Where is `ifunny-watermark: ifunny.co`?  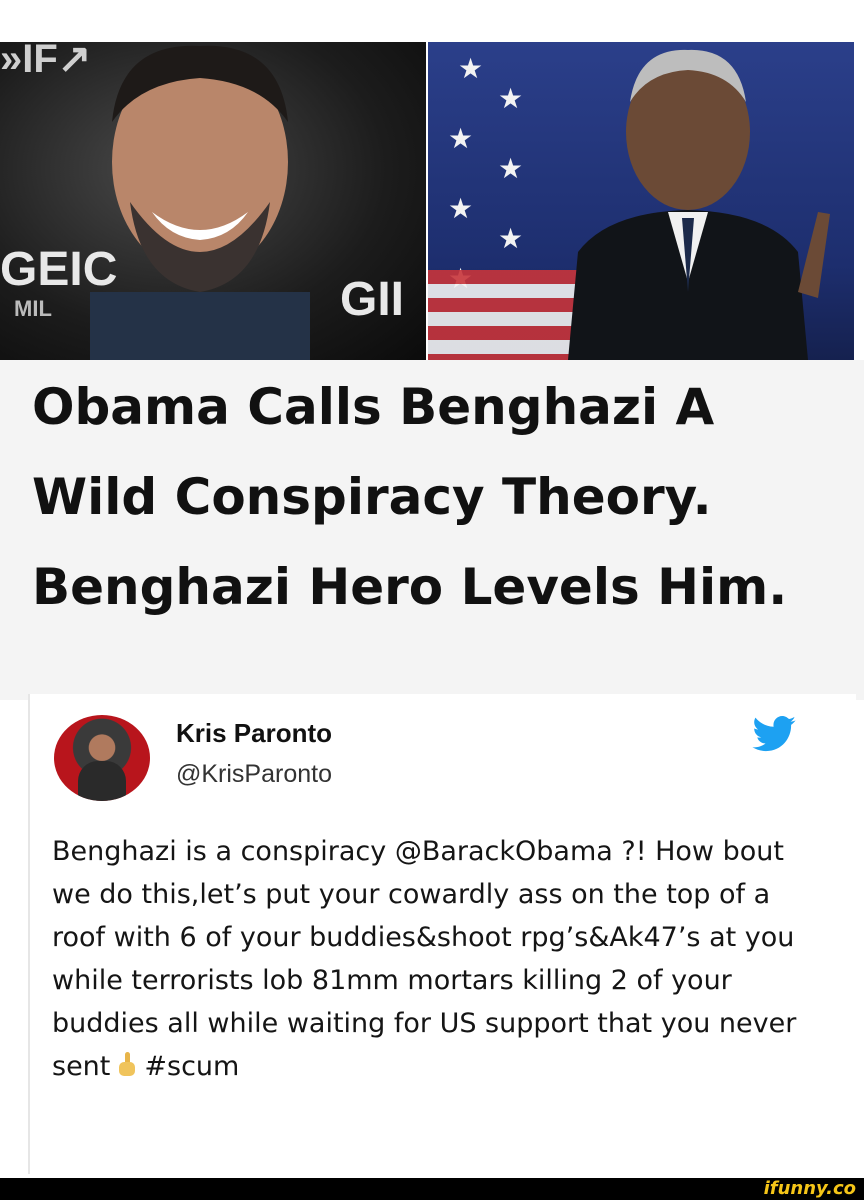 ifunny-watermark: ifunny.co is located at coordinates (809, 1188).